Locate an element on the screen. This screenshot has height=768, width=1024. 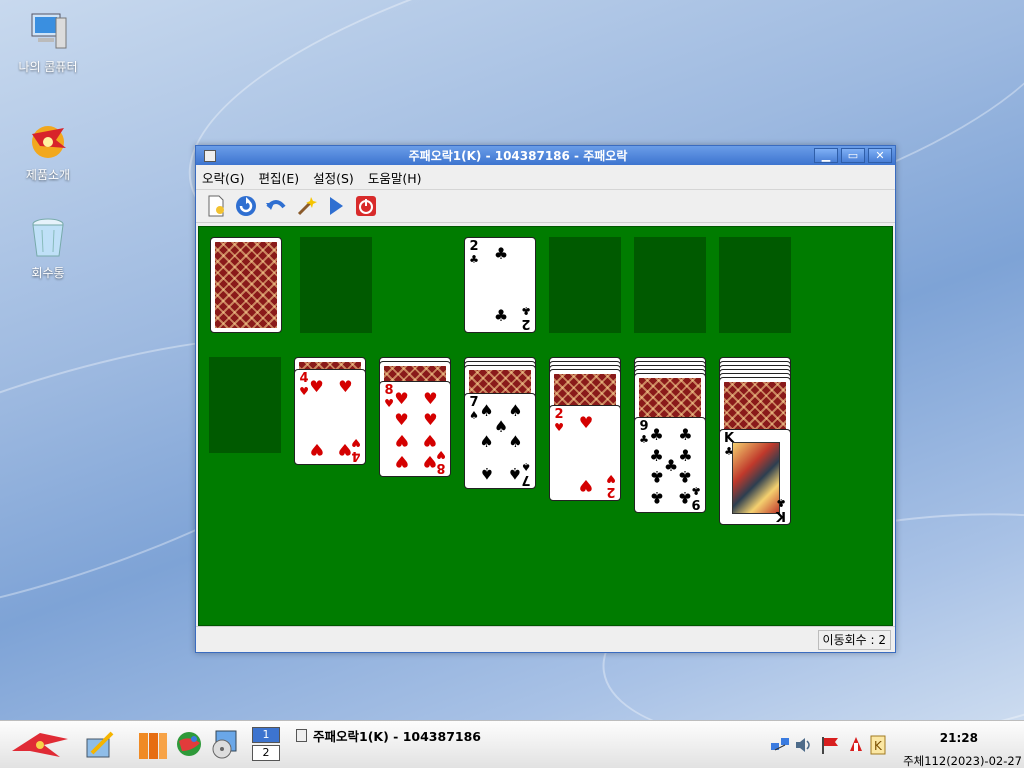
workspace-pager: 1 2 is located at coordinates (266, 745).